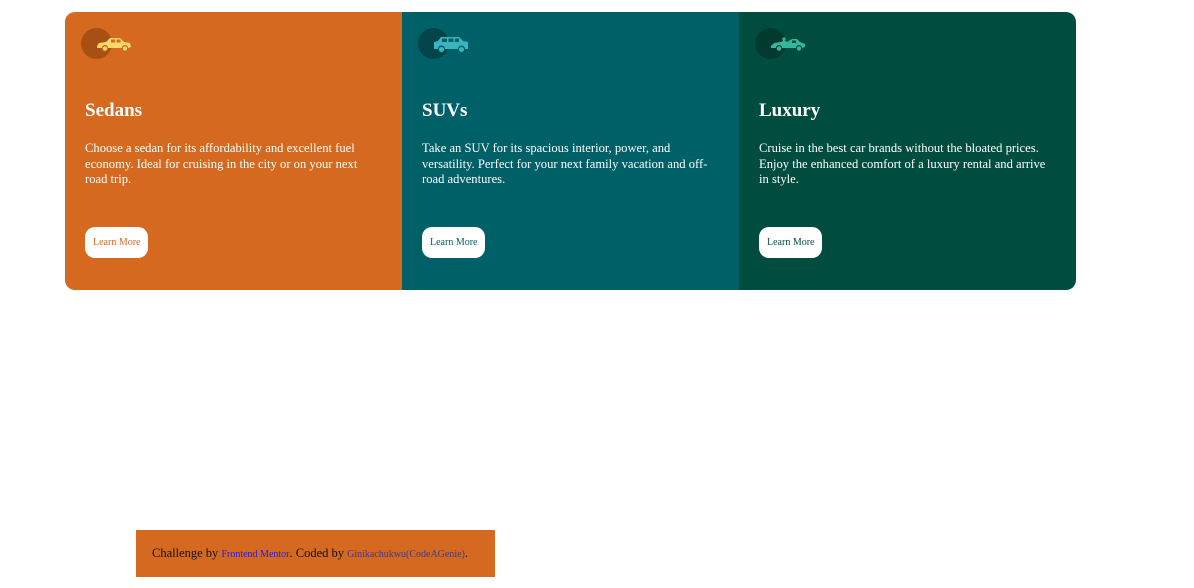 The height and width of the screenshot is (588, 1194). What do you see at coordinates (406, 554) in the screenshot?
I see `author-link: Ginikachukwu(CodeAGenie)` at bounding box center [406, 554].